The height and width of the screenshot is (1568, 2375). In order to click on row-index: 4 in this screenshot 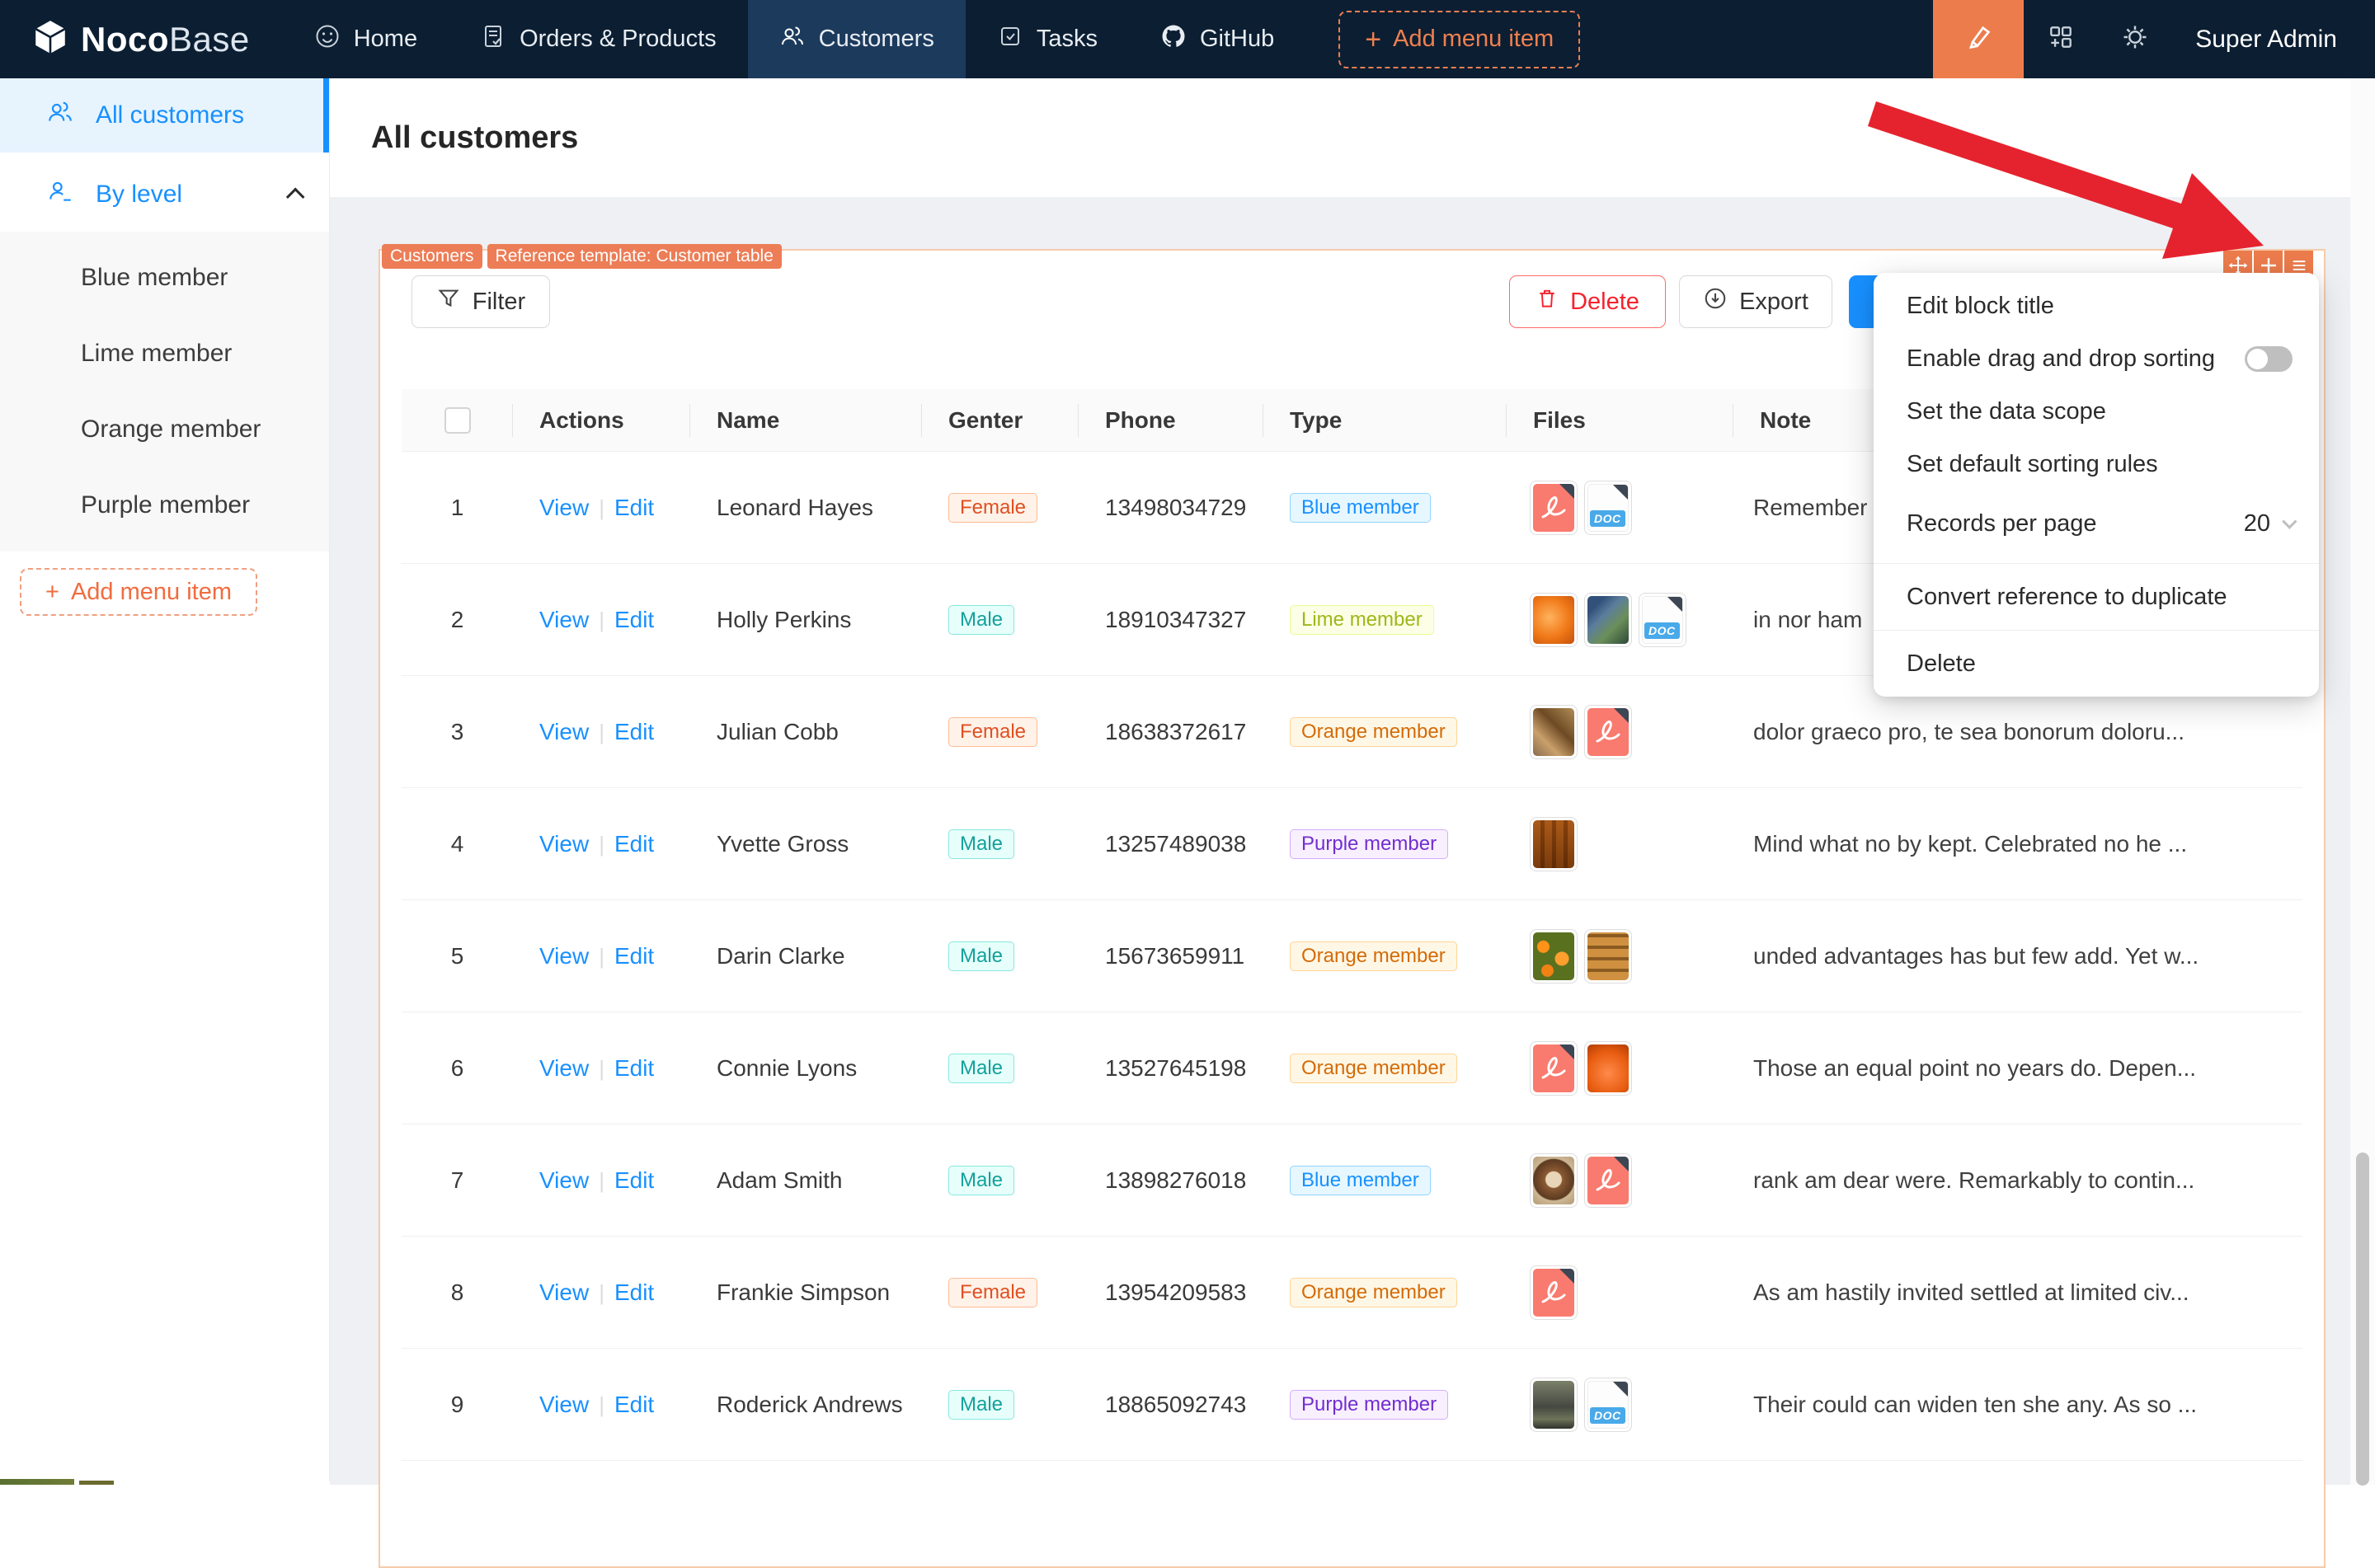, I will do `click(457, 843)`.